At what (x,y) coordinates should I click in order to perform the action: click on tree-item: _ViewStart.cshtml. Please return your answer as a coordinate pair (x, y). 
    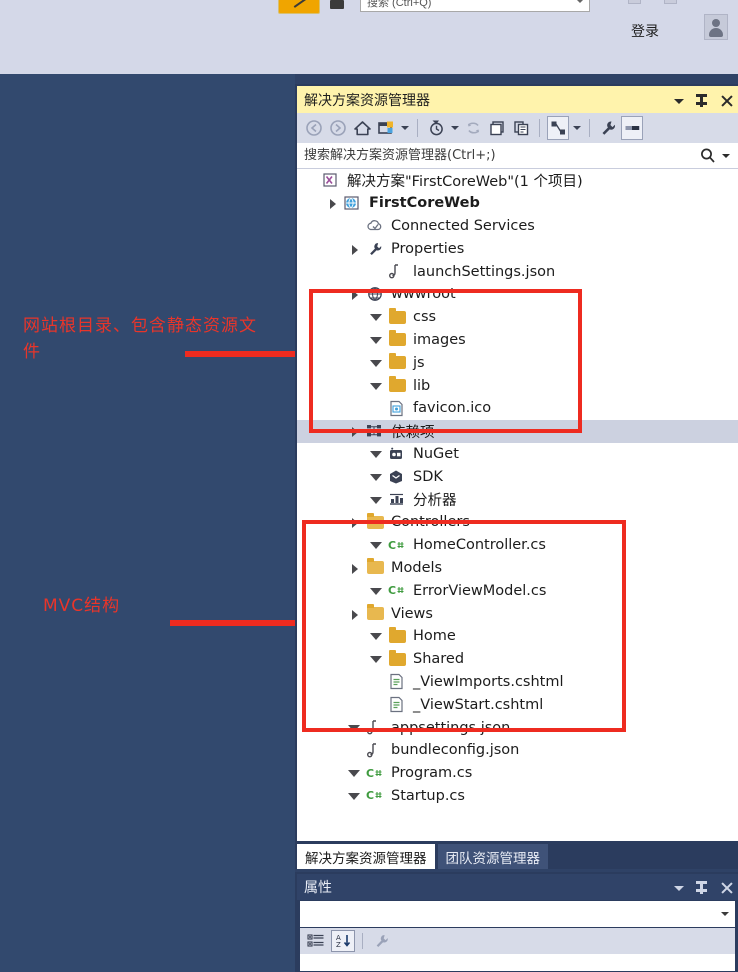
    Looking at the image, I should click on (517, 704).